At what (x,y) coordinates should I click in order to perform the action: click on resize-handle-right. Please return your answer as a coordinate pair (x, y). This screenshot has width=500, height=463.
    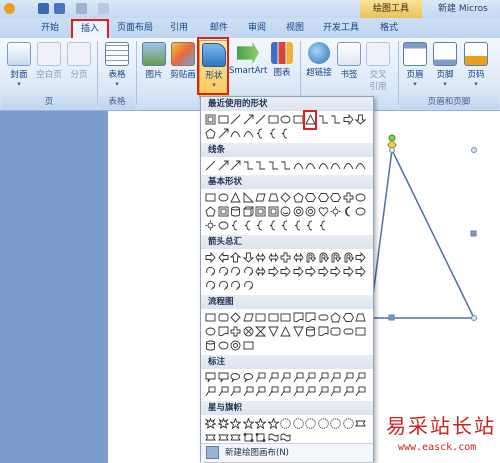
    Looking at the image, I should click on (473, 233).